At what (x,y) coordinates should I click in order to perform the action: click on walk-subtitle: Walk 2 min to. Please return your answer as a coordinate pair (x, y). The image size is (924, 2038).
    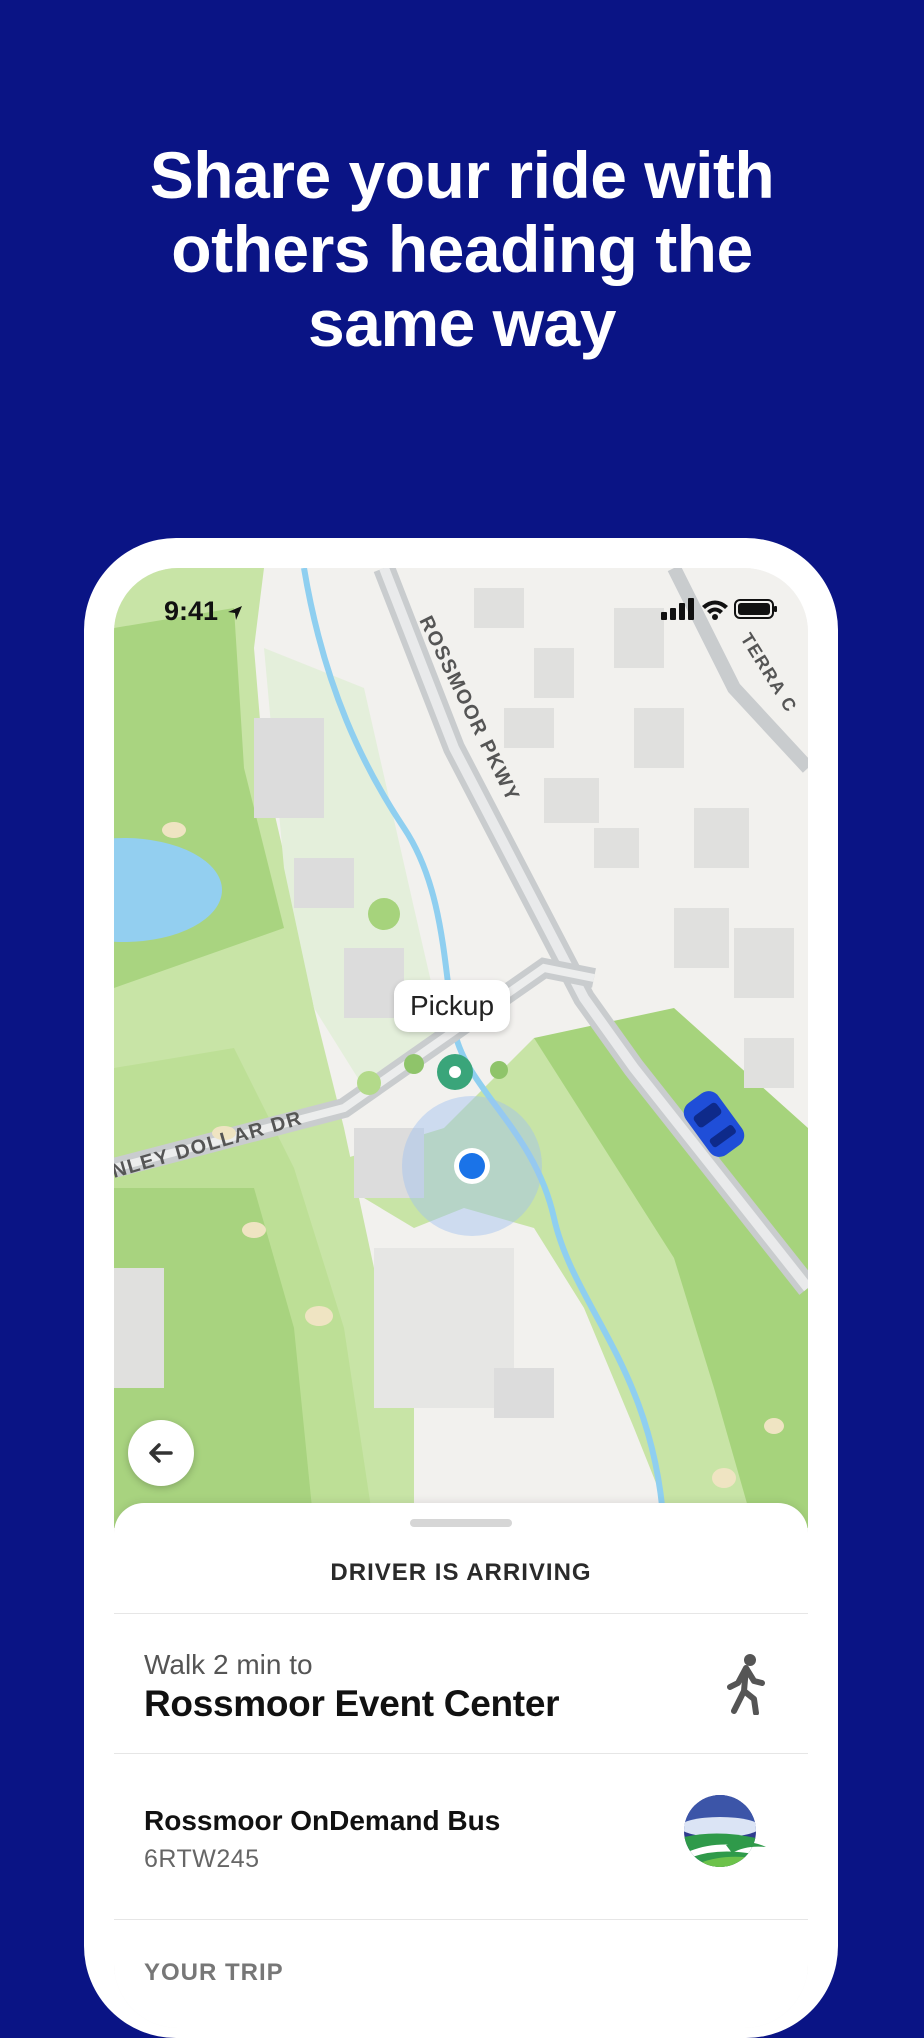
    Looking at the image, I should click on (228, 1664).